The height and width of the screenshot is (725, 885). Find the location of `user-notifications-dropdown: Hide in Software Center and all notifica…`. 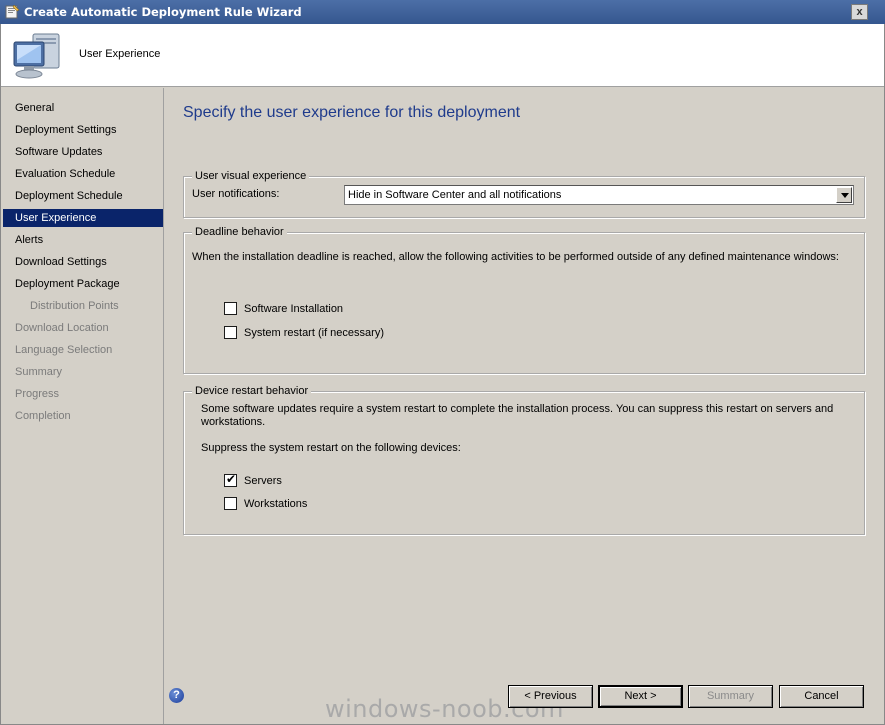

user-notifications-dropdown: Hide in Software Center and all notifica… is located at coordinates (599, 195).